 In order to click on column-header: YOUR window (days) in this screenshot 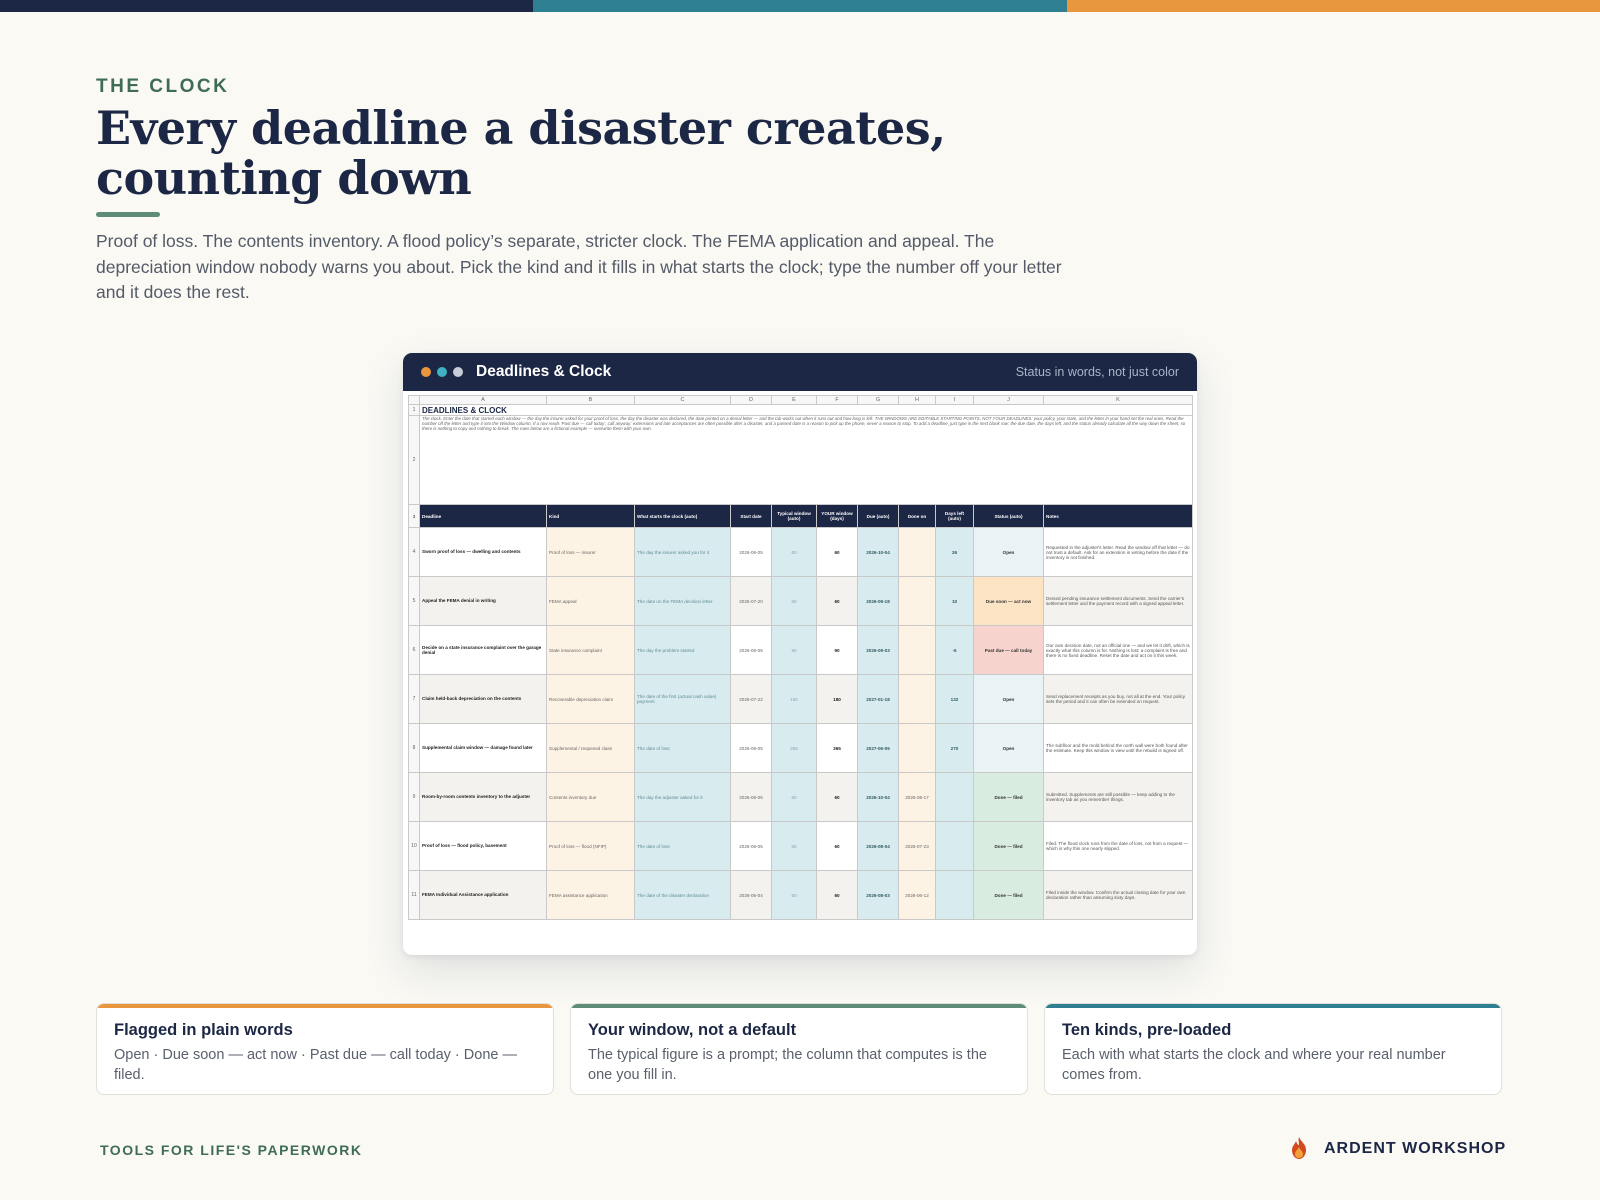, I will do `click(837, 516)`.